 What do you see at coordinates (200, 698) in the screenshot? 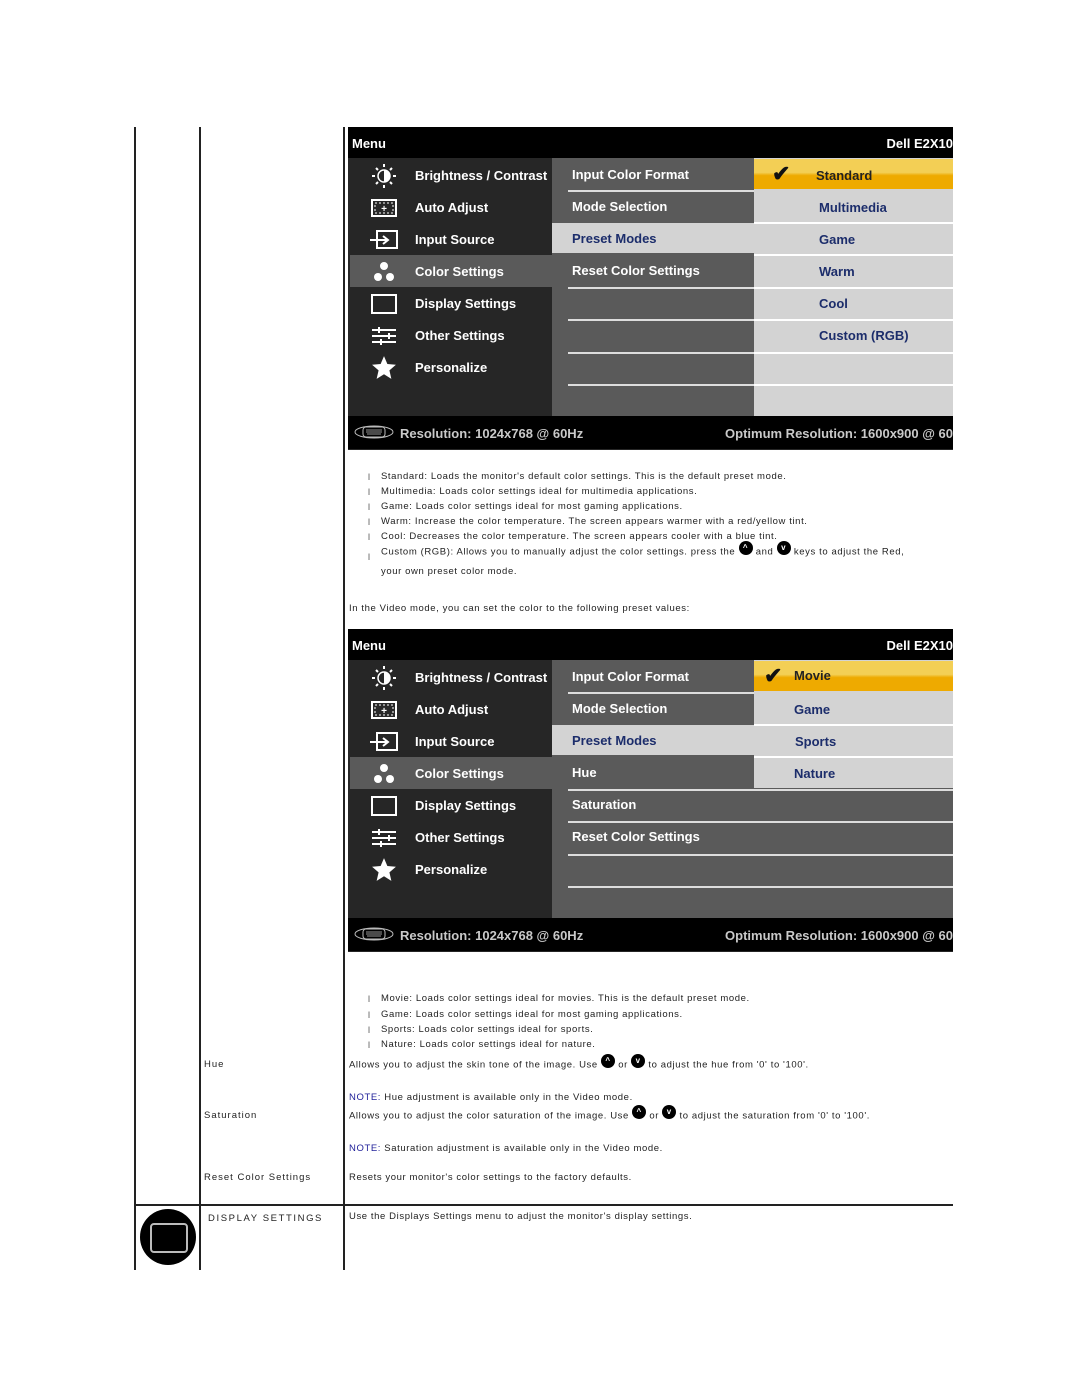
I see `table-border-col1` at bounding box center [200, 698].